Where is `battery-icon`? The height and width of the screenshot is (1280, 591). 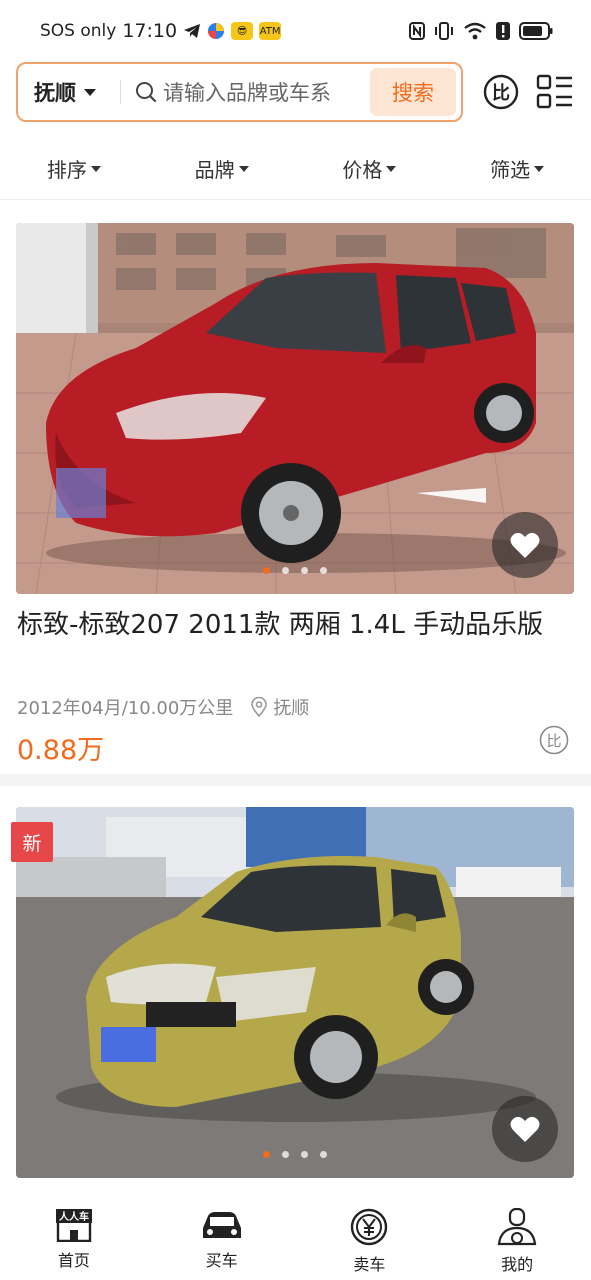 battery-icon is located at coordinates (536, 31).